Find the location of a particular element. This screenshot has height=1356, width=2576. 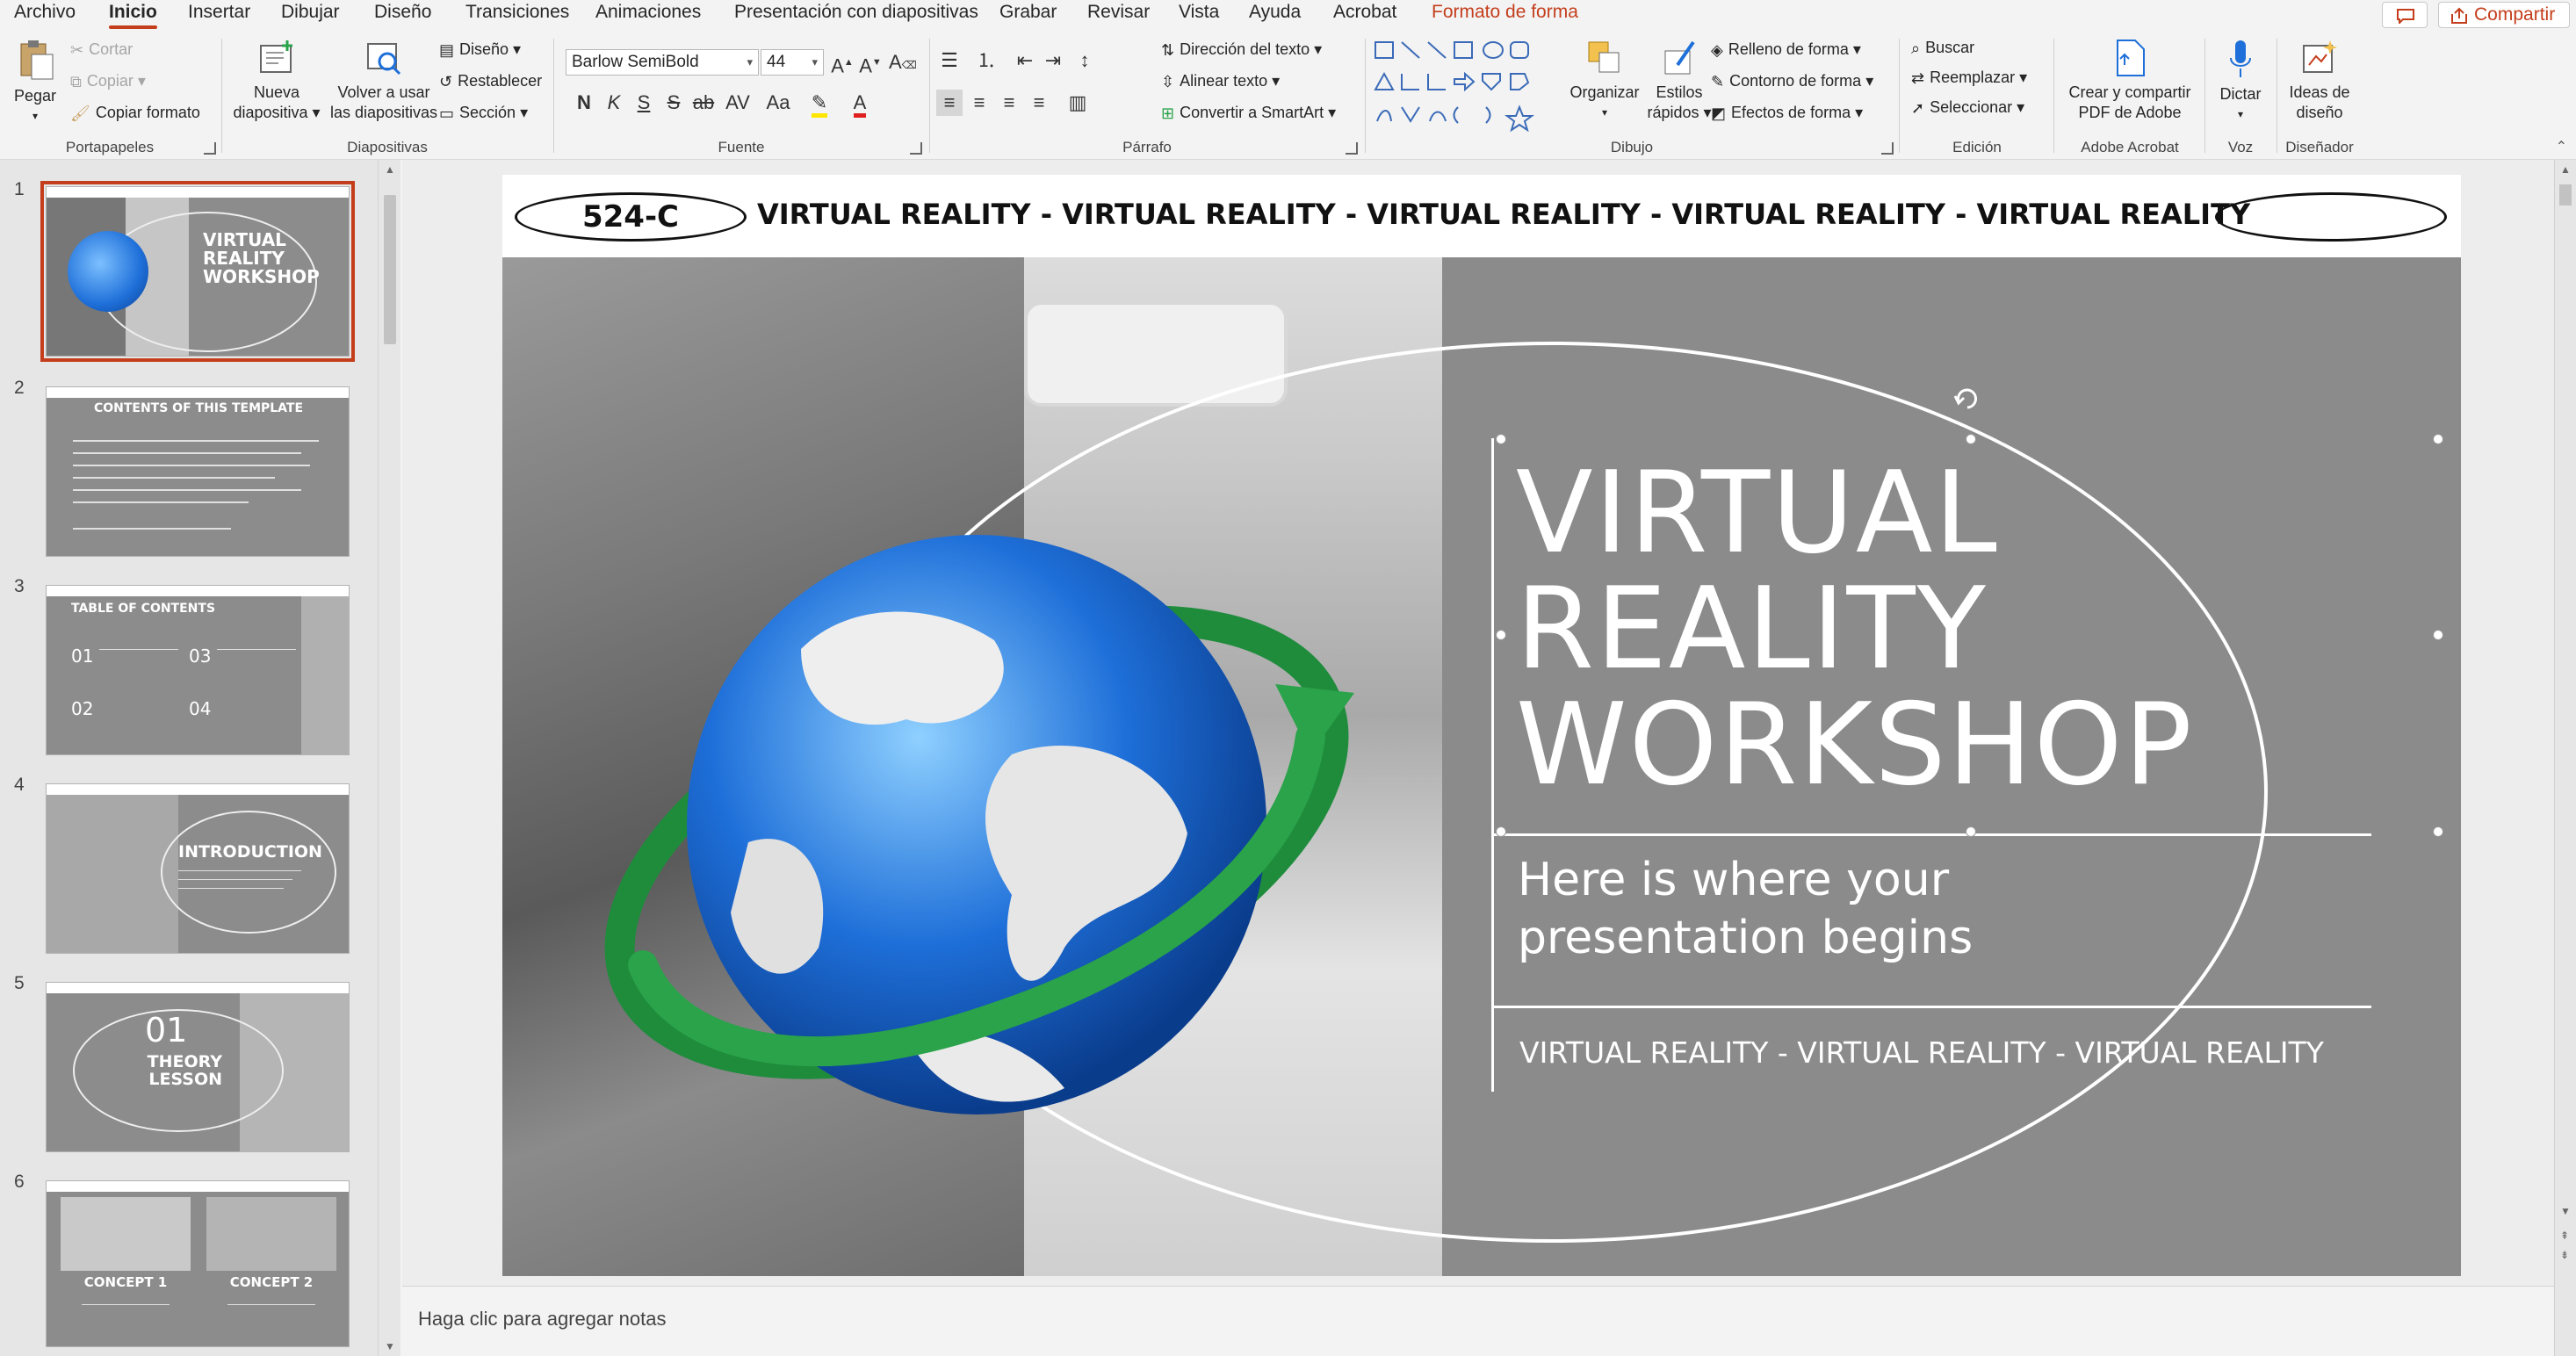

tab-animaciones: Animaciones is located at coordinates (648, 12).